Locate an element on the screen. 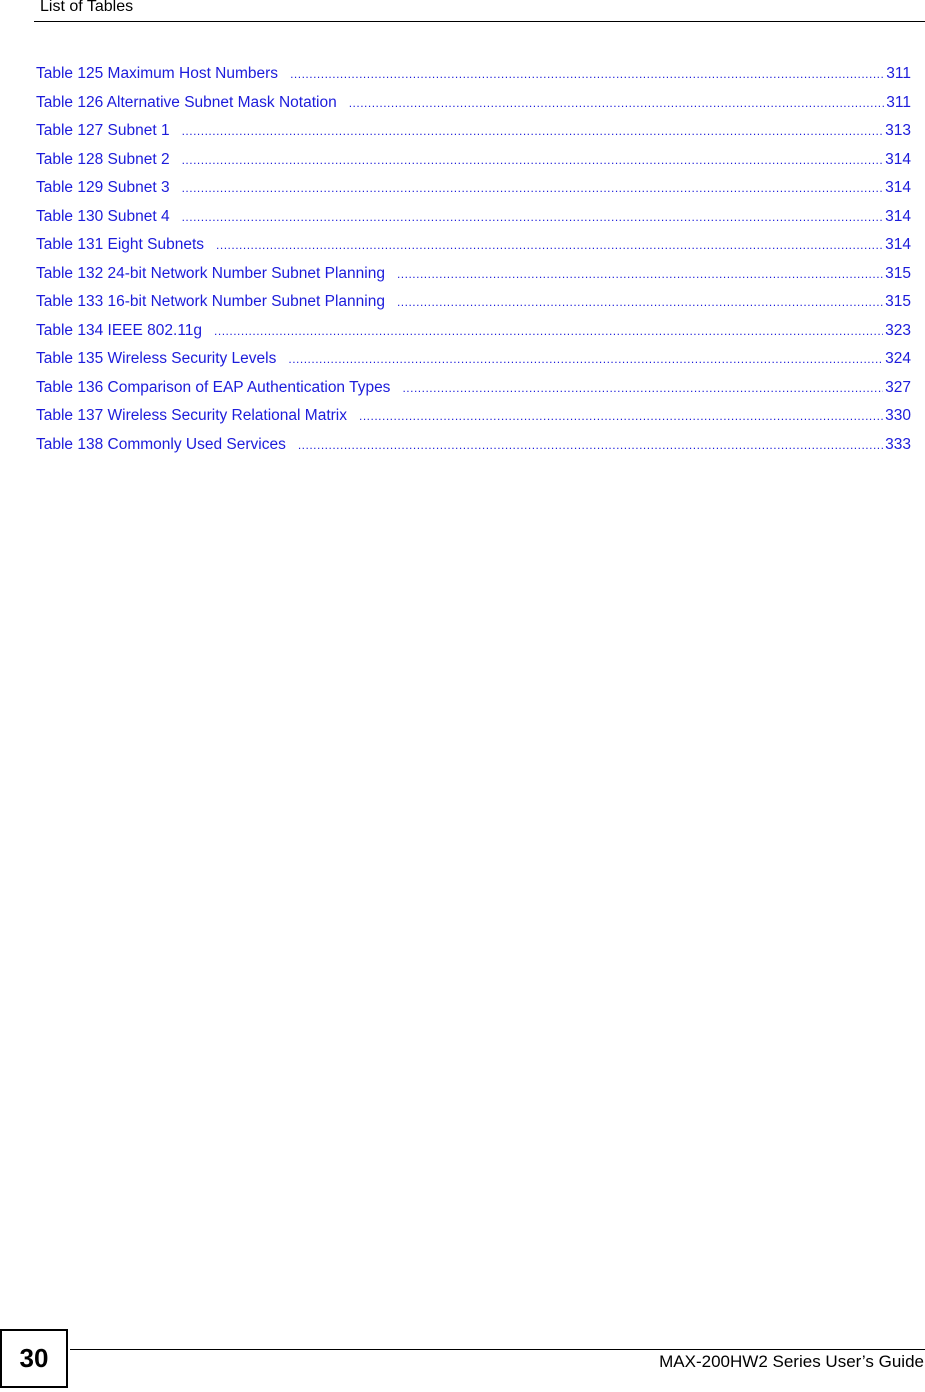  toc-entry-page: 327 is located at coordinates (898, 387).